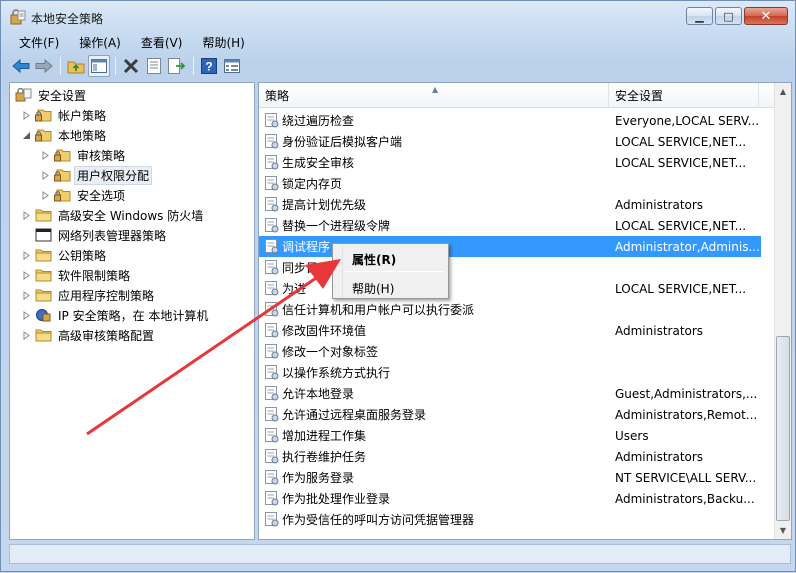 This screenshot has width=796, height=573. What do you see at coordinates (277, 96) in the screenshot?
I see `column-header-policy-label: 策略` at bounding box center [277, 96].